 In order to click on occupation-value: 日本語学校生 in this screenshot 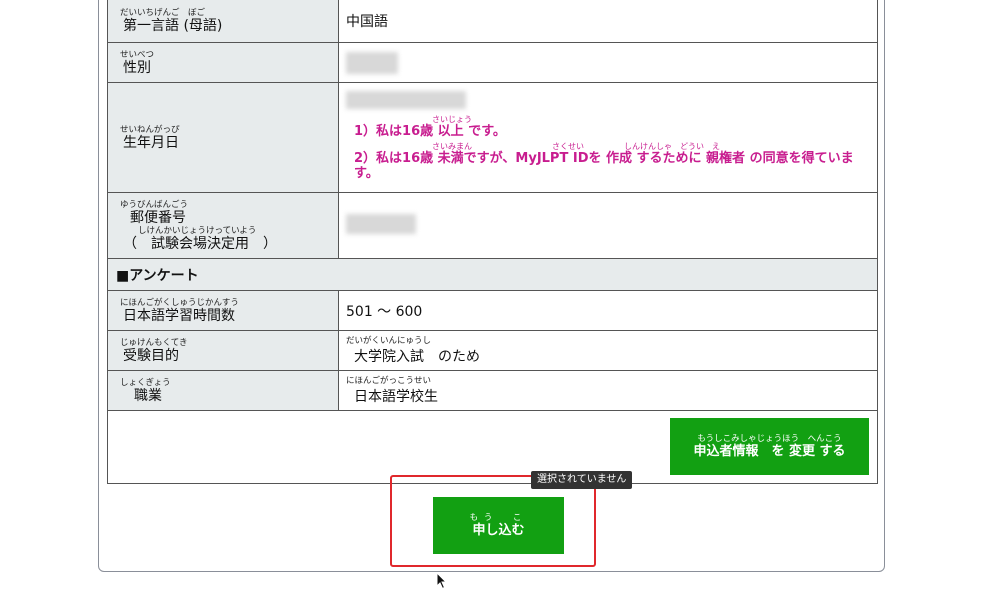, I will do `click(396, 396)`.